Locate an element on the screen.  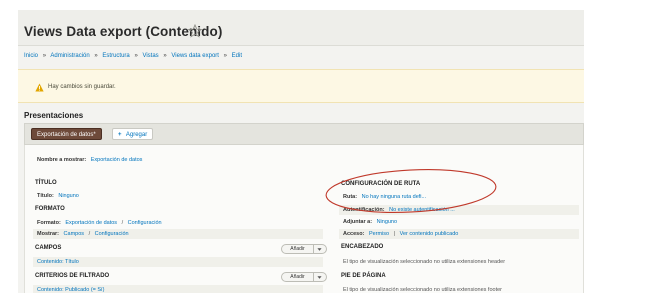
fields-add-button: Añadir is located at coordinates (304, 249).